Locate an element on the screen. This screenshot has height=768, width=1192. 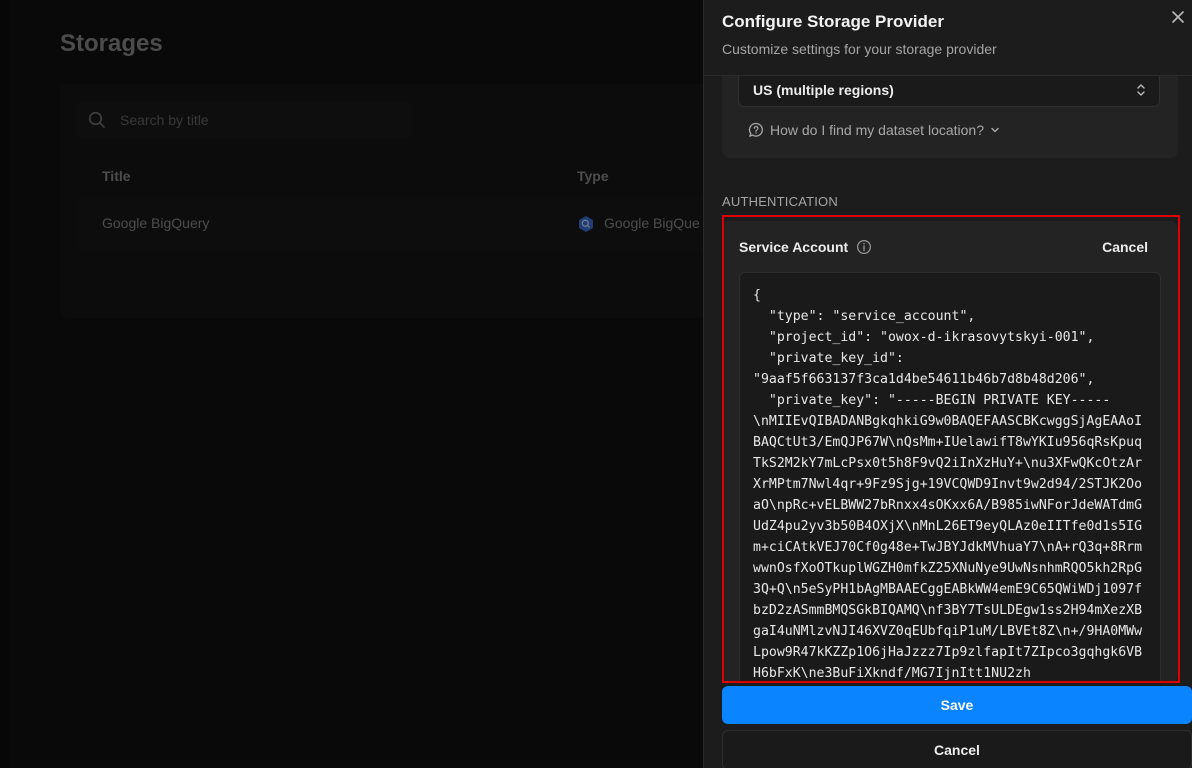
select-arrows-icon is located at coordinates (1141, 90).